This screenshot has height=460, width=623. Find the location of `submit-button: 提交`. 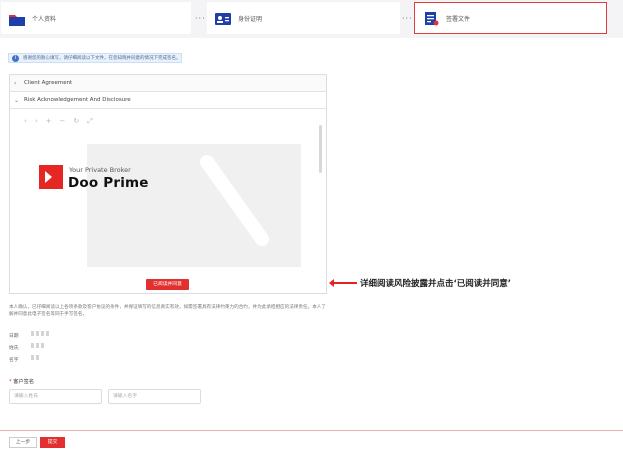

submit-button: 提交 is located at coordinates (52, 442).